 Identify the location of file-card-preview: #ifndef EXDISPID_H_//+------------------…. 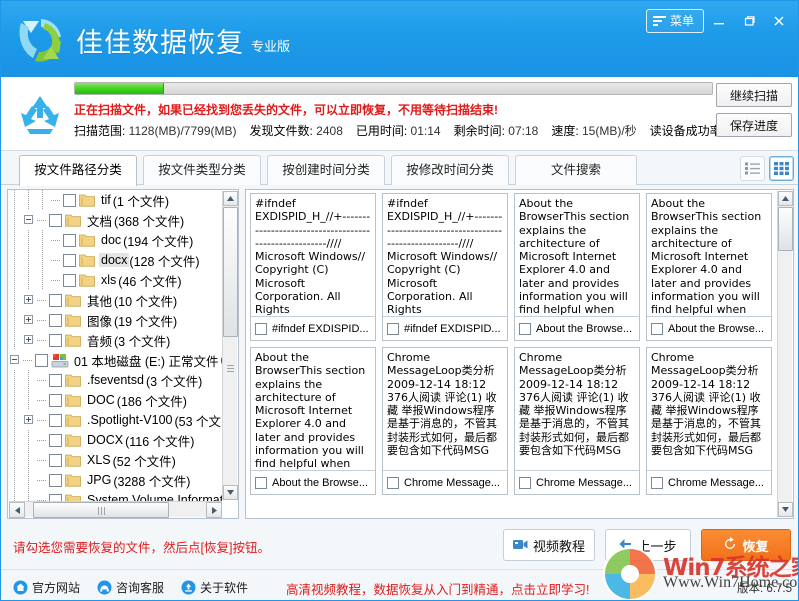
(445, 256).